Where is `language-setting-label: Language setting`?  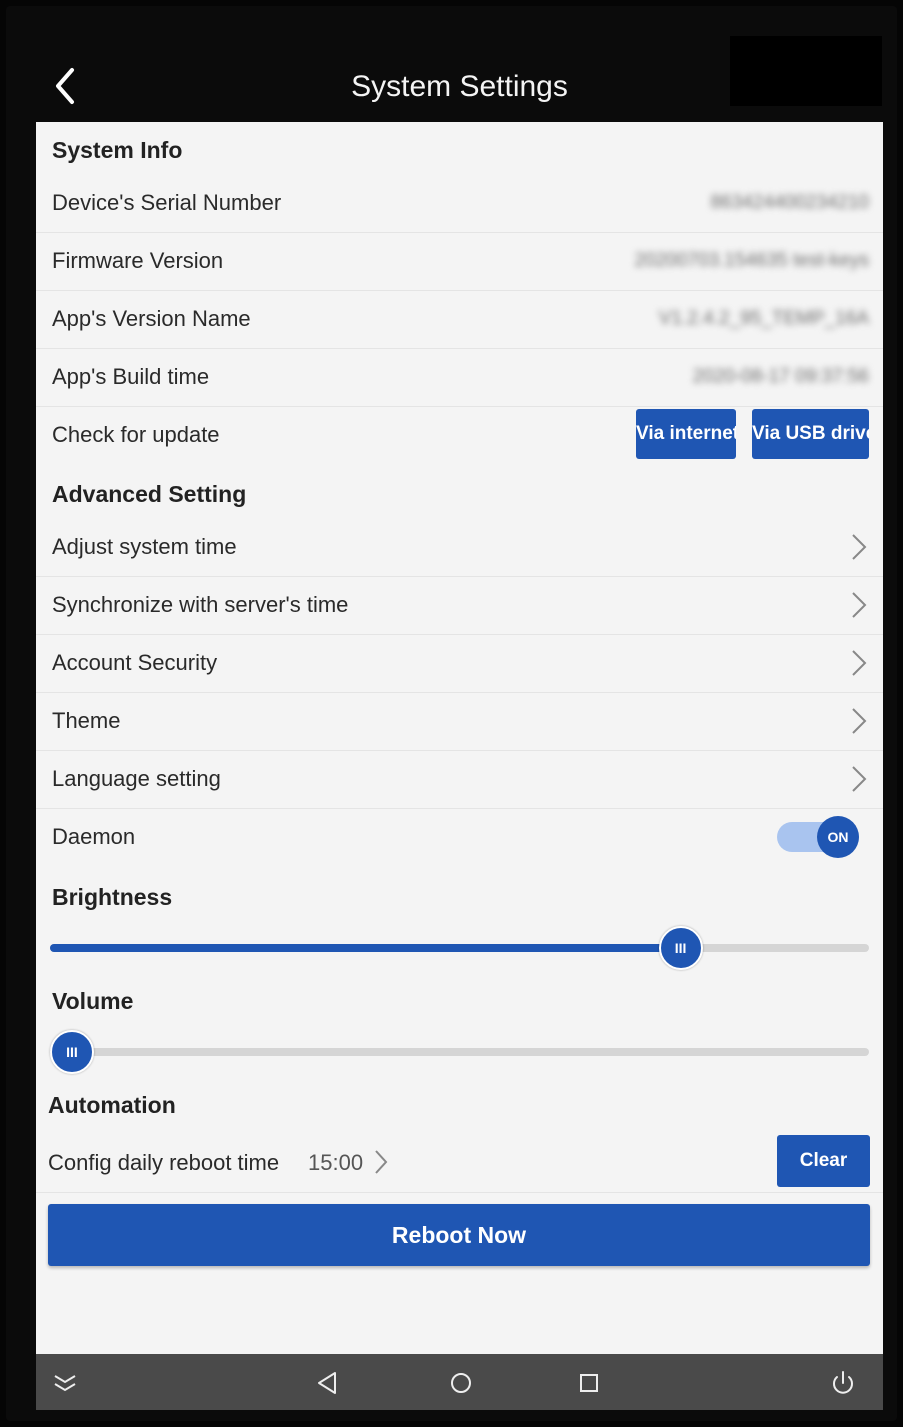
language-setting-label: Language setting is located at coordinates (136, 778).